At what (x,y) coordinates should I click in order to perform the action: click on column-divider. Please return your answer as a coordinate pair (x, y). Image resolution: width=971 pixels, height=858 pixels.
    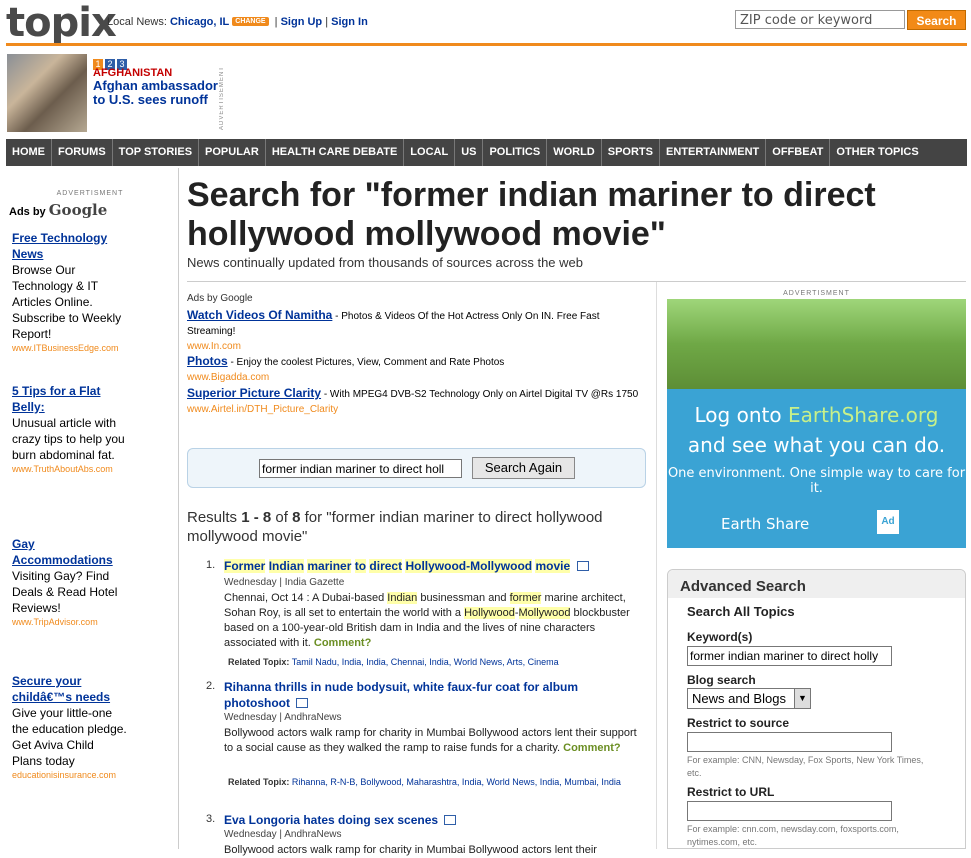
    Looking at the image, I should click on (656, 565).